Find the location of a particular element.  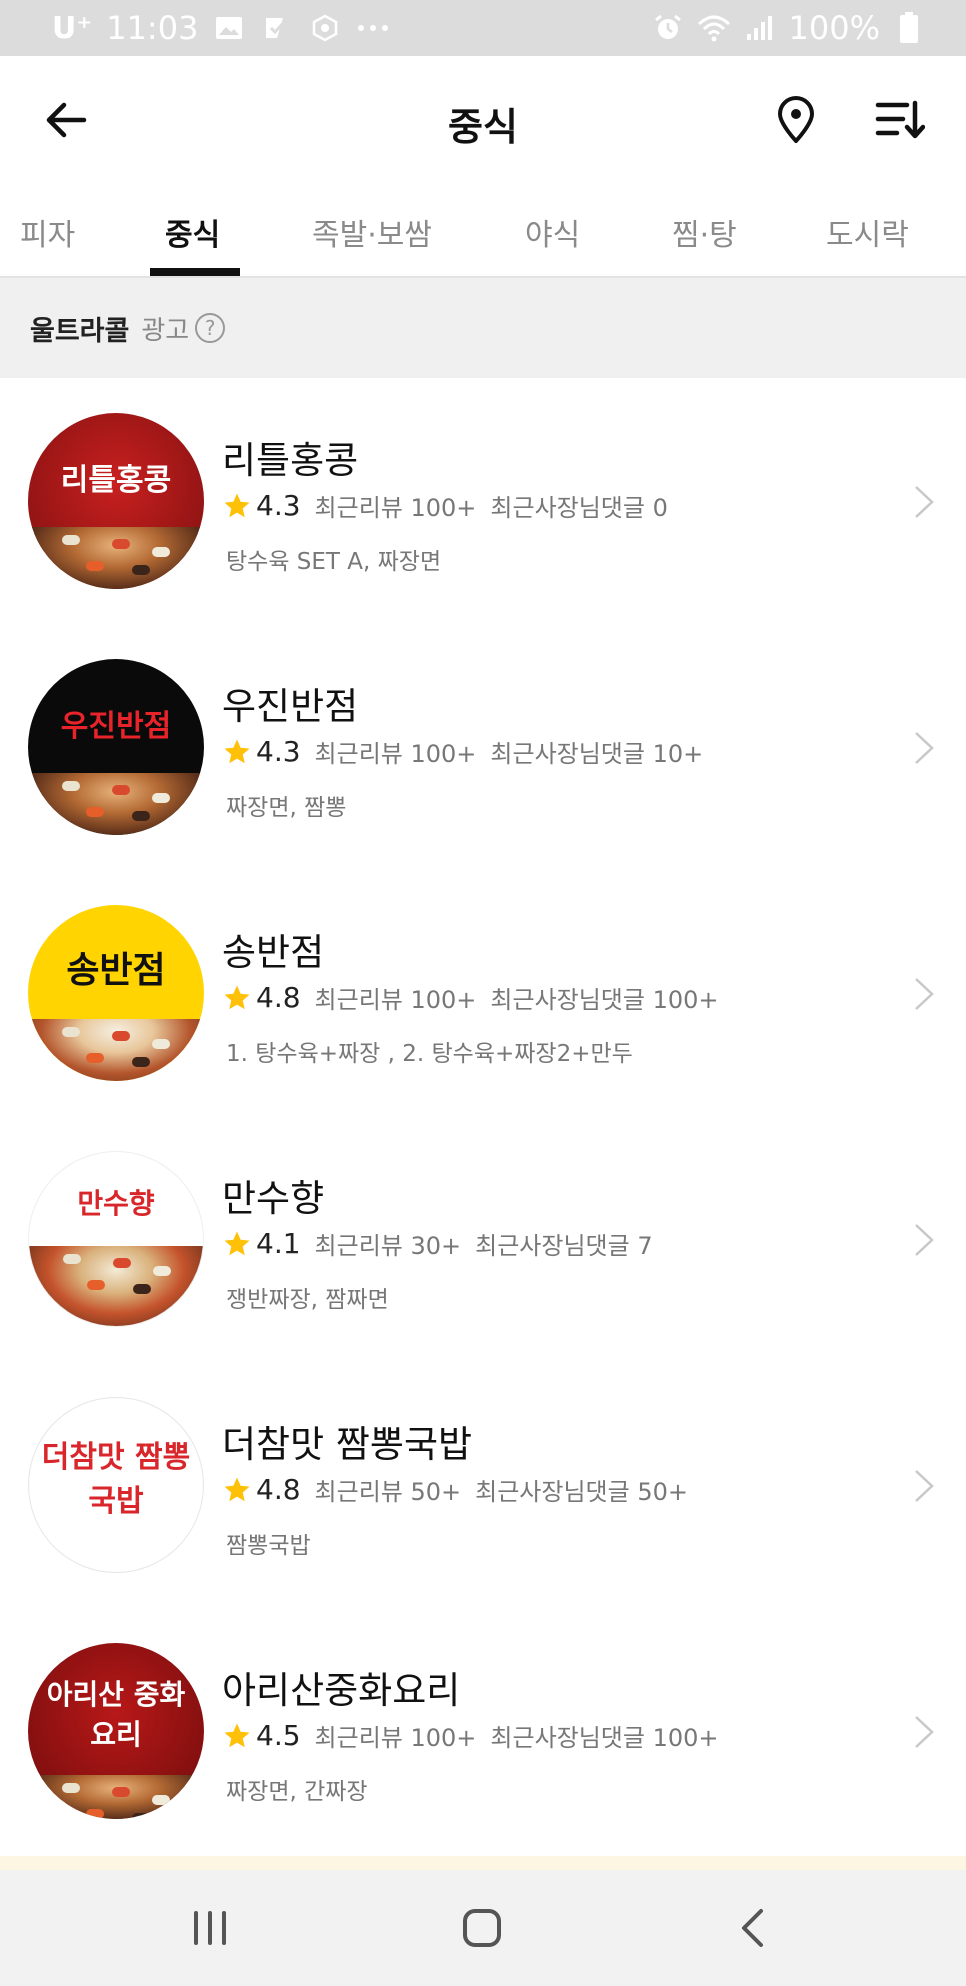

owner-reply-count: 최근사장님댓글 7 is located at coordinates (564, 1246).